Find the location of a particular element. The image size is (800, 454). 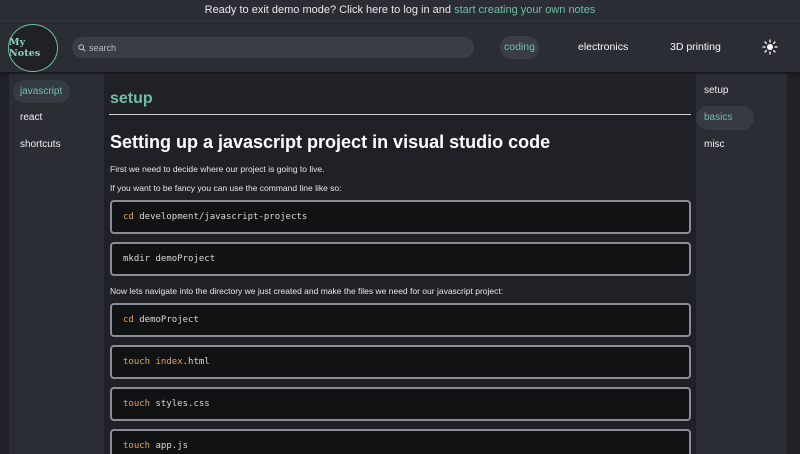

code-block: cd demoProject is located at coordinates (400, 320).